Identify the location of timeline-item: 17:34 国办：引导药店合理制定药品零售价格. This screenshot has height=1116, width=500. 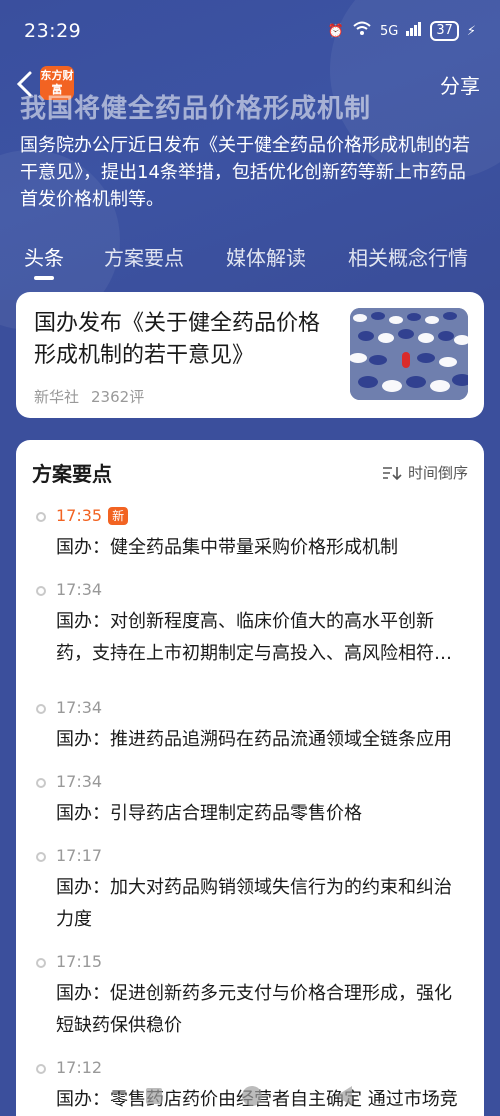
(250, 800).